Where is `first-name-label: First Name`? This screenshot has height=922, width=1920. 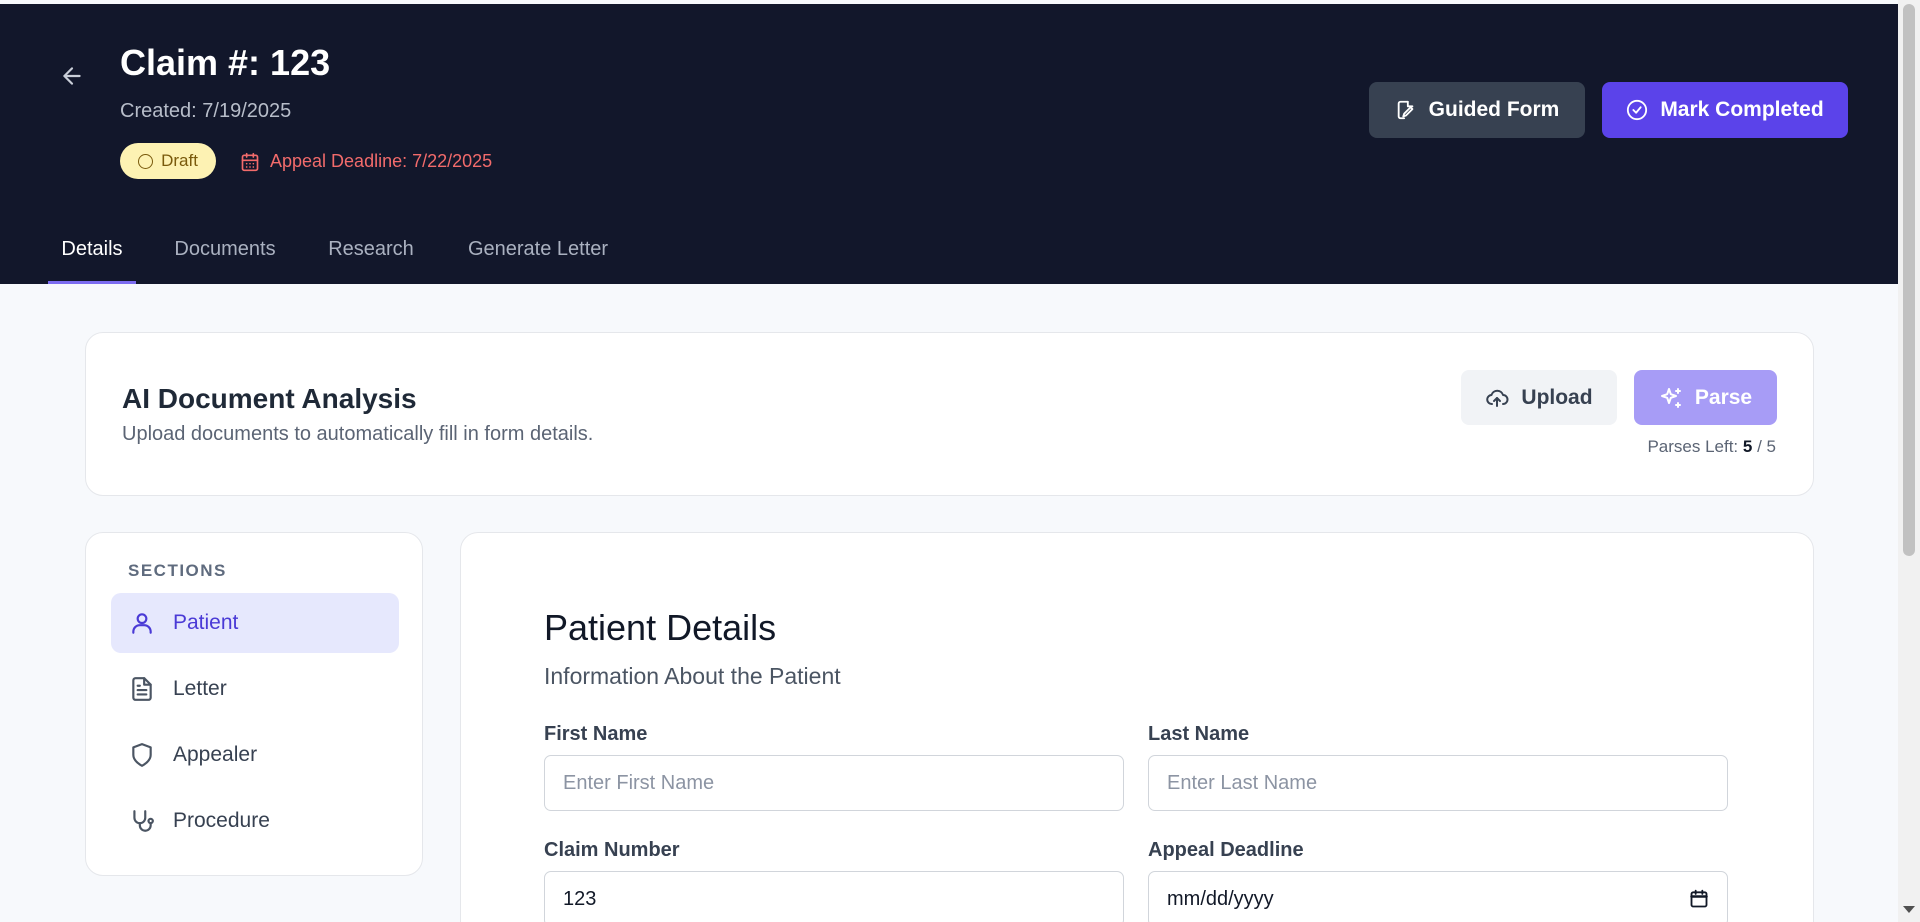
first-name-label: First Name is located at coordinates (596, 734).